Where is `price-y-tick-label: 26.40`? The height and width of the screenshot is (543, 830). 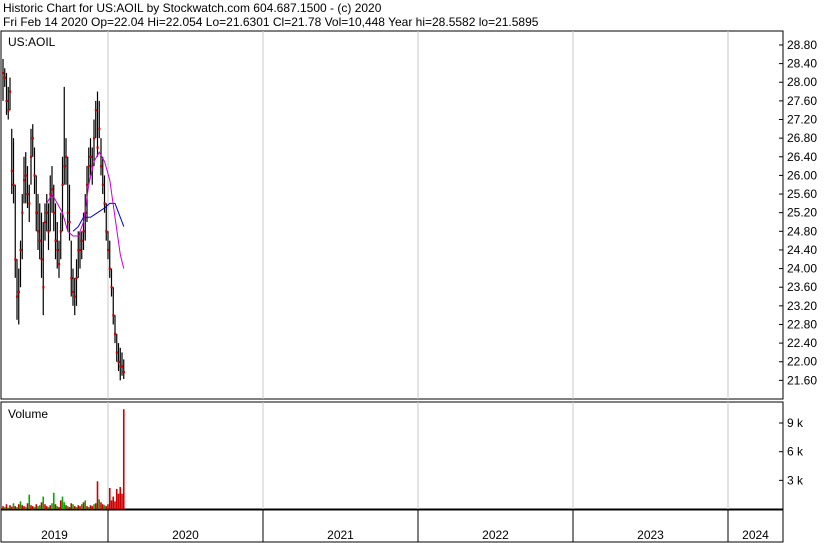
price-y-tick-label: 26.40 is located at coordinates (802, 157).